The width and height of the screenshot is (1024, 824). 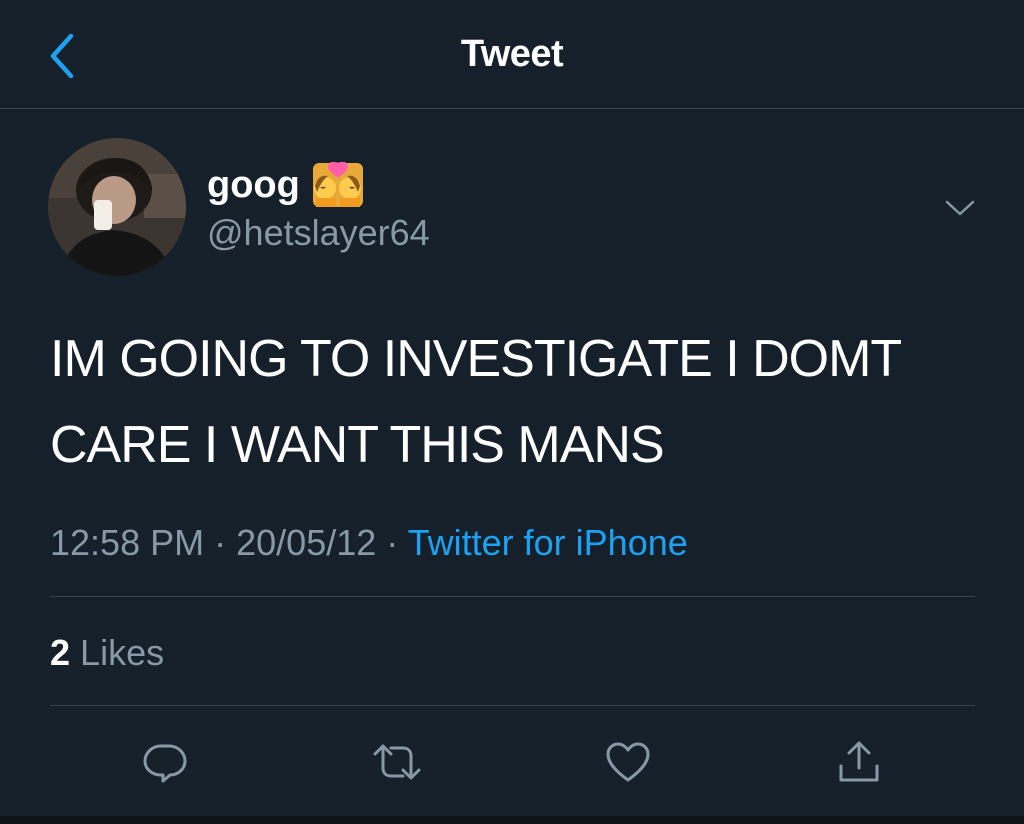 What do you see at coordinates (318, 233) in the screenshot?
I see `user-handle: @hetslayer64` at bounding box center [318, 233].